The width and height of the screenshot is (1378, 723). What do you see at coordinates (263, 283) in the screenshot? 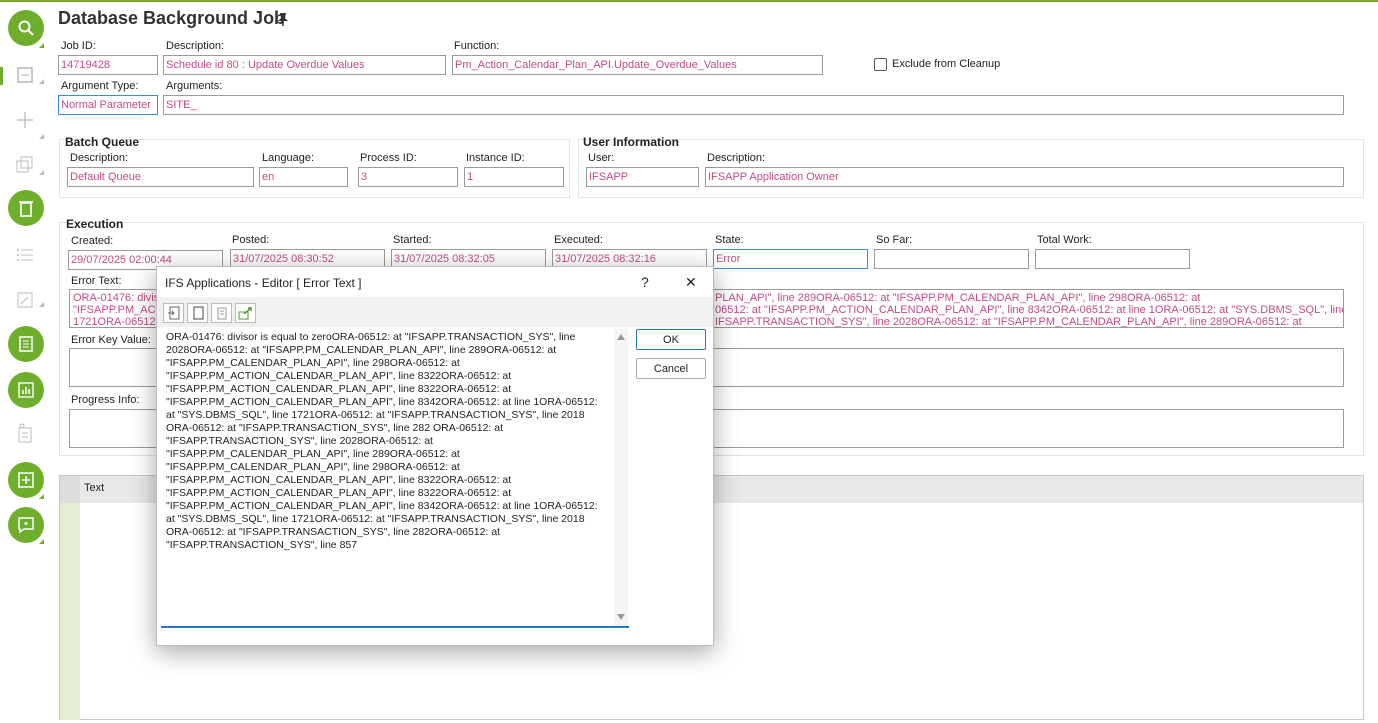
I see `dialog-title: IFS Applications - Editor [ Error Text ]` at bounding box center [263, 283].